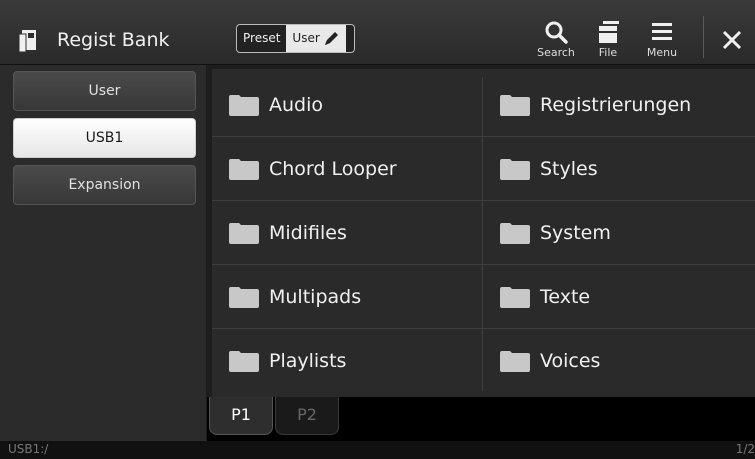 This screenshot has width=755, height=459. I want to click on page-title: Regist Bank, so click(113, 40).